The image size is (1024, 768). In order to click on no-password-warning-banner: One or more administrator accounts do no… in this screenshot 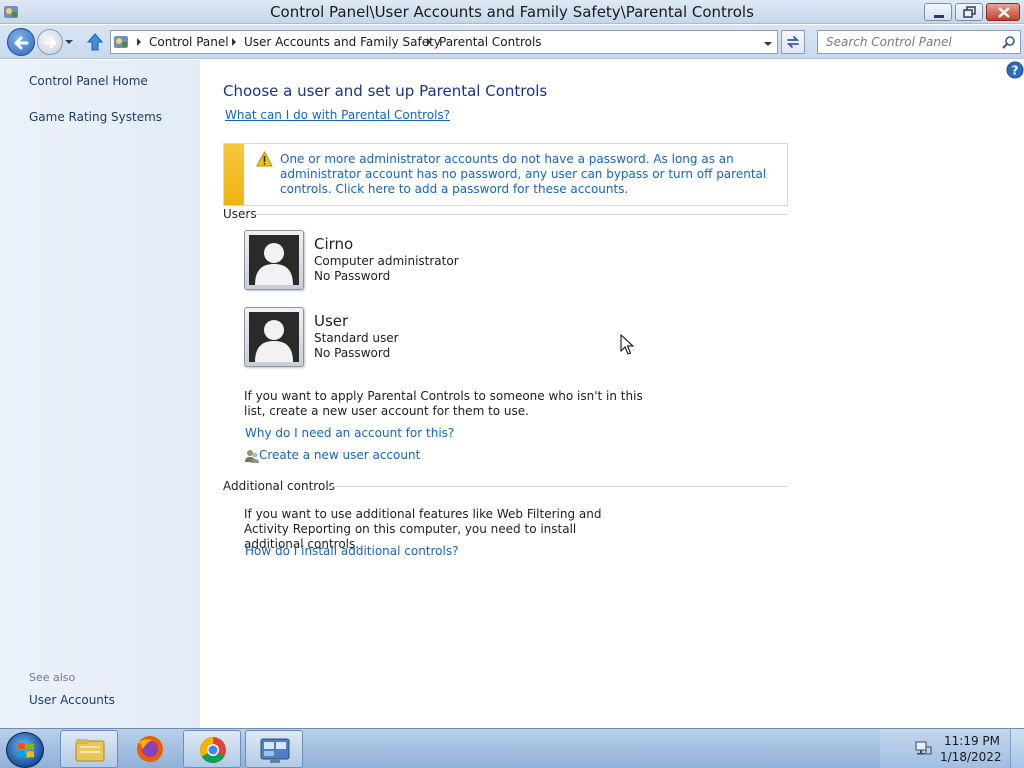, I will do `click(505, 174)`.